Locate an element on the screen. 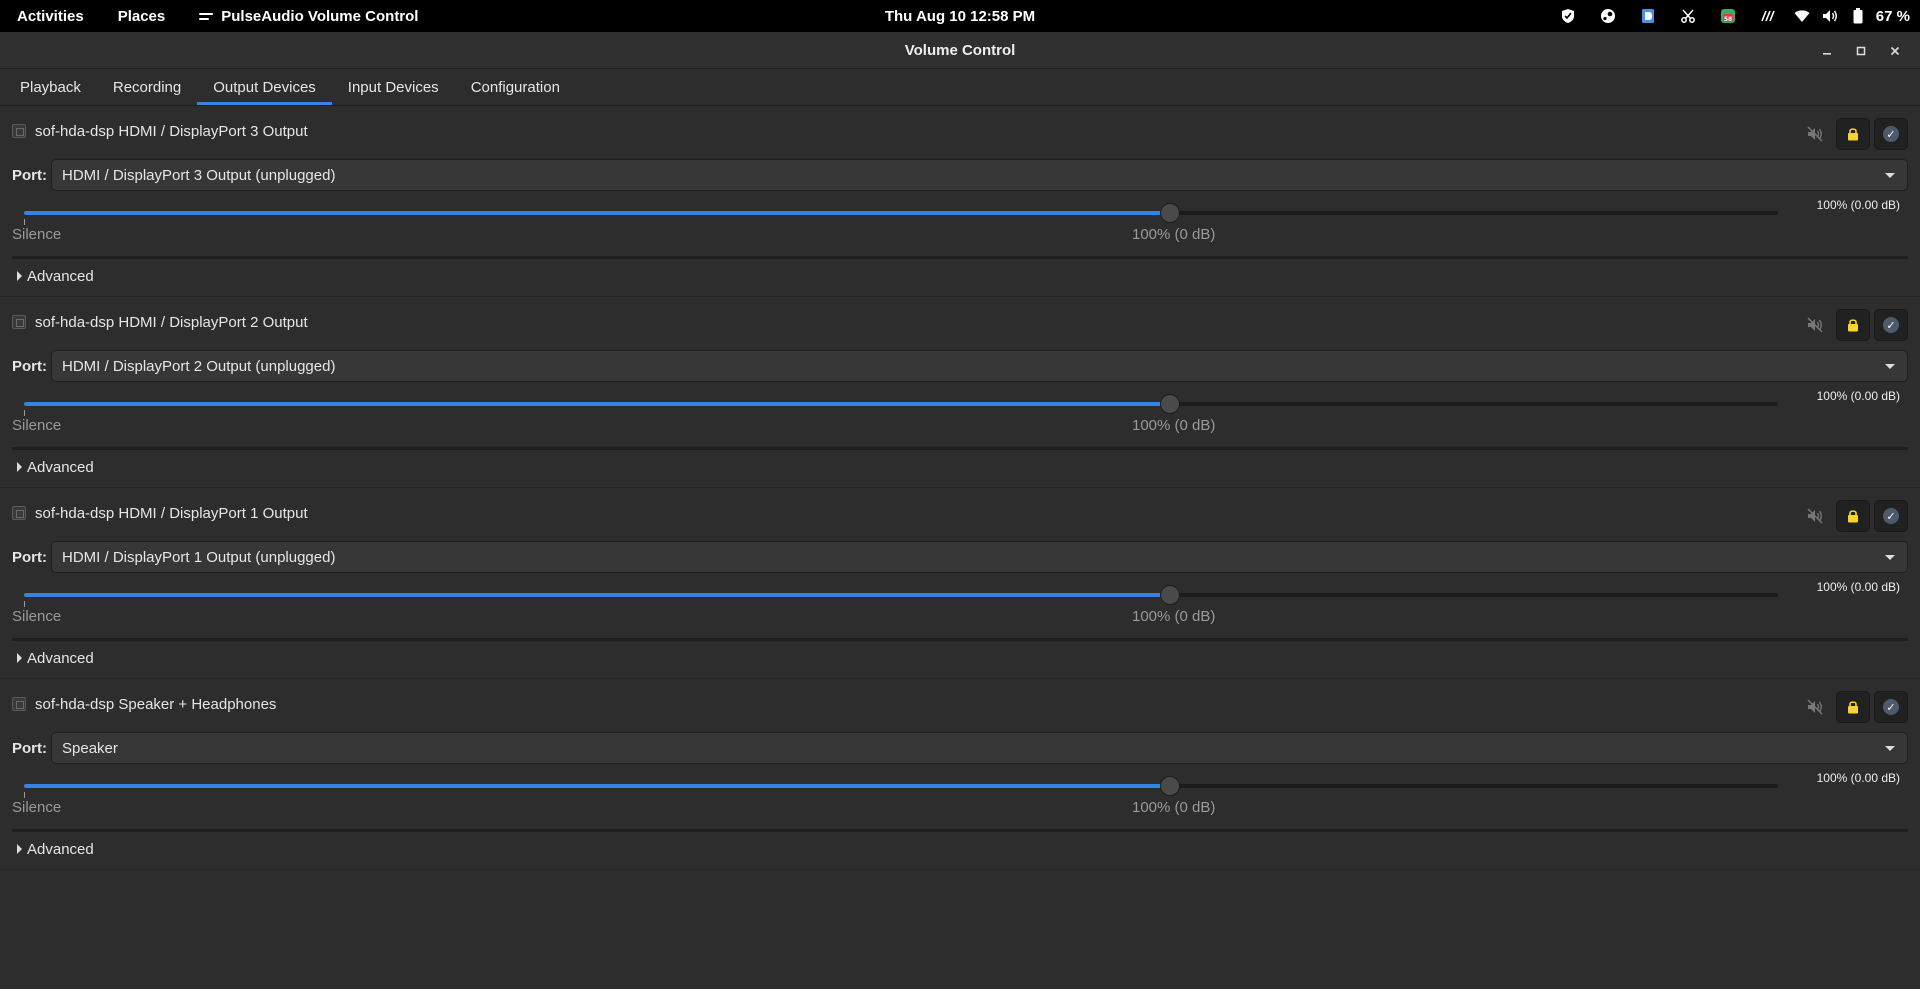 The width and height of the screenshot is (1920, 989). device-header: sof-hda-dsp HDMI / DisplayPort 3 Output is located at coordinates (160, 131).